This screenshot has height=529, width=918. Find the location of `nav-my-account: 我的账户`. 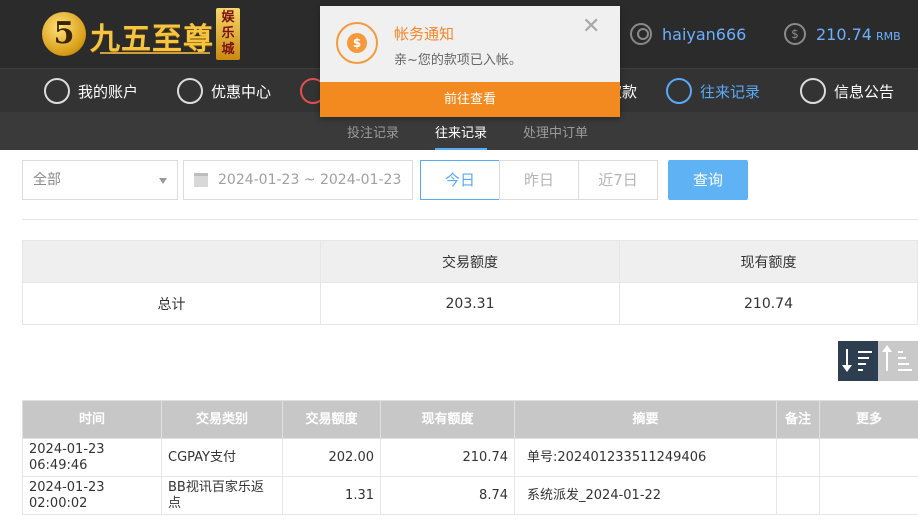

nav-my-account: 我的账户 is located at coordinates (91, 91).